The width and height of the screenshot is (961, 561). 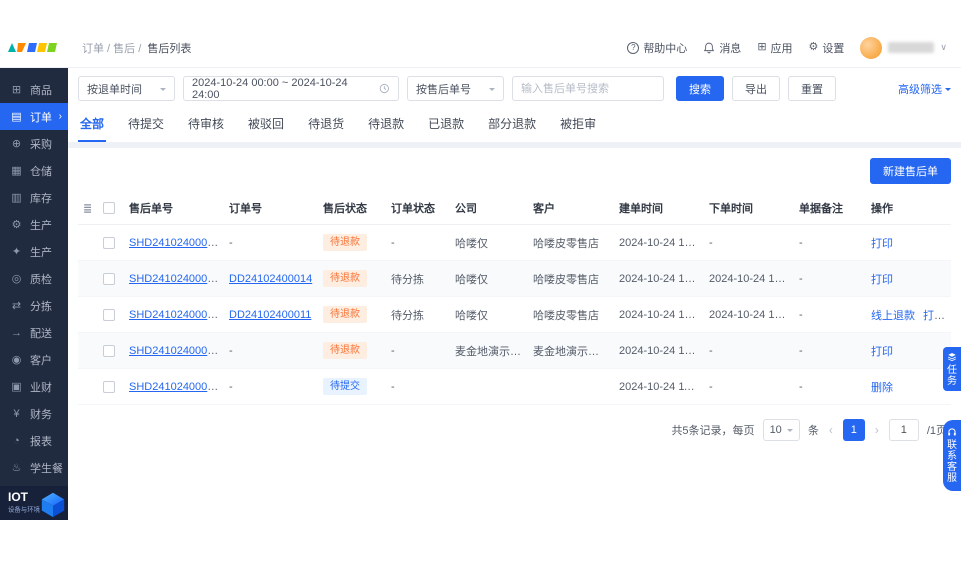 I want to click on prev-page-button: ‹, so click(x=831, y=430).